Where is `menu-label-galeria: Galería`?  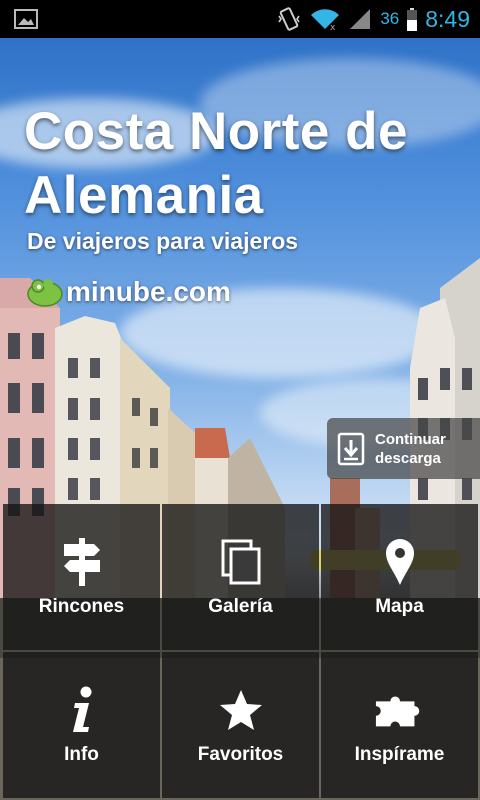 menu-label-galeria: Galería is located at coordinates (240, 606).